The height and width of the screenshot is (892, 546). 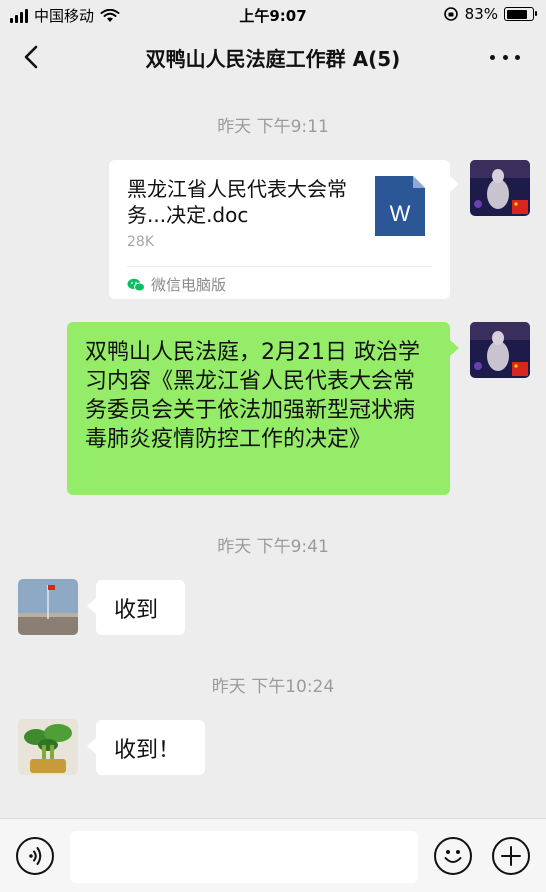 What do you see at coordinates (32, 57) in the screenshot?
I see `back-icon` at bounding box center [32, 57].